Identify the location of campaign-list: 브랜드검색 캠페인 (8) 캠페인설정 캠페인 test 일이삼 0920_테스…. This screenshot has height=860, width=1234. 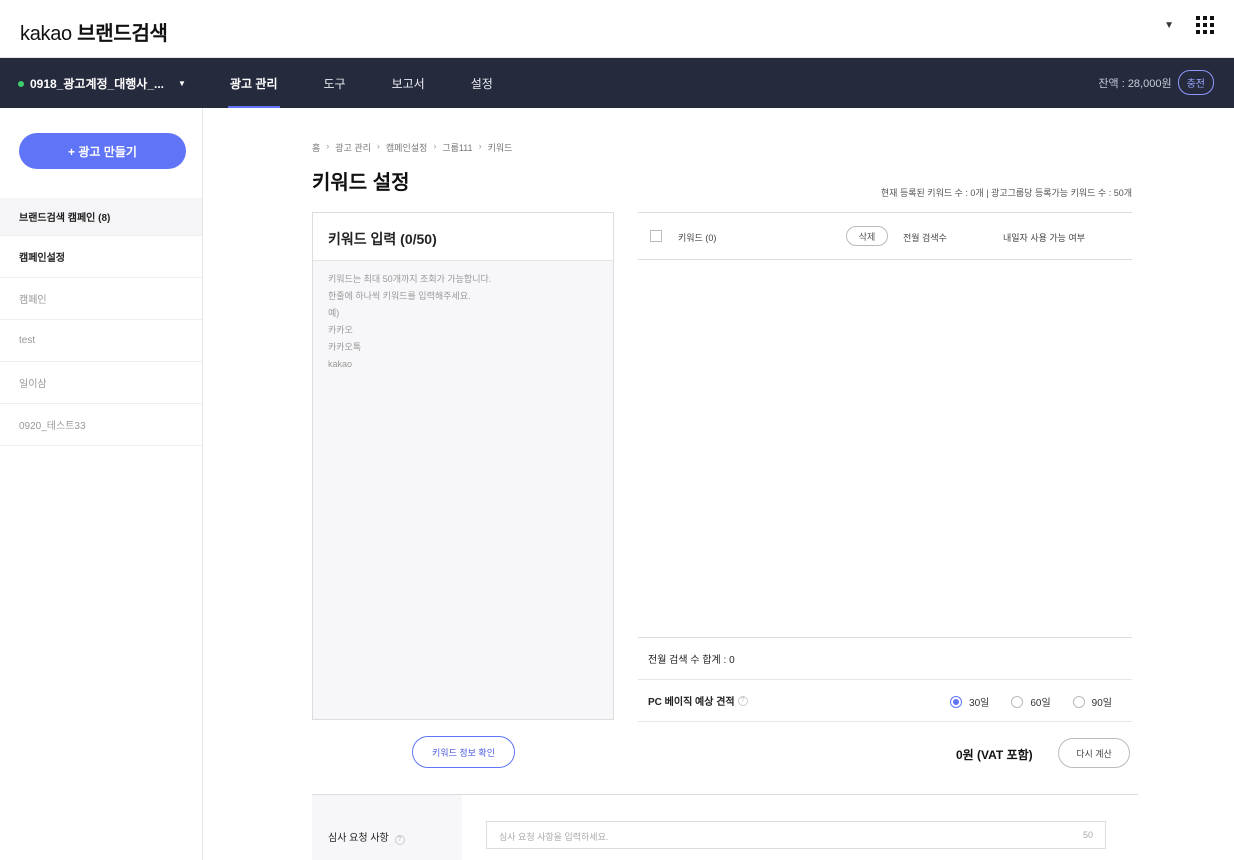
(101, 322).